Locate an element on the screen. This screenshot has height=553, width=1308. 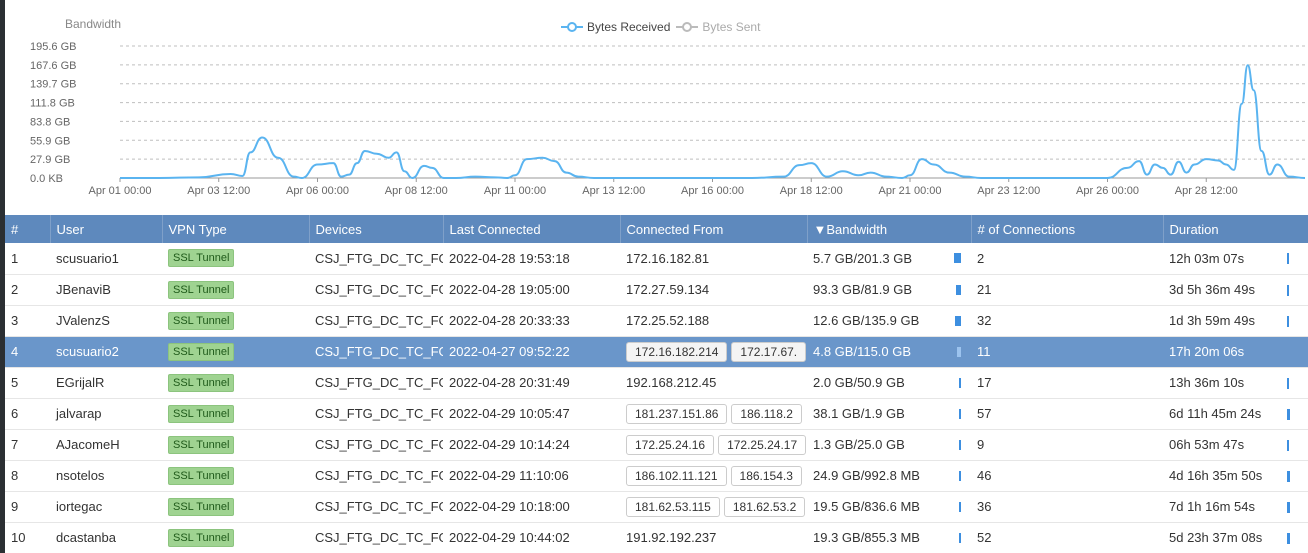
duration-cell: 06h 53m 47s is located at coordinates (1235, 445).